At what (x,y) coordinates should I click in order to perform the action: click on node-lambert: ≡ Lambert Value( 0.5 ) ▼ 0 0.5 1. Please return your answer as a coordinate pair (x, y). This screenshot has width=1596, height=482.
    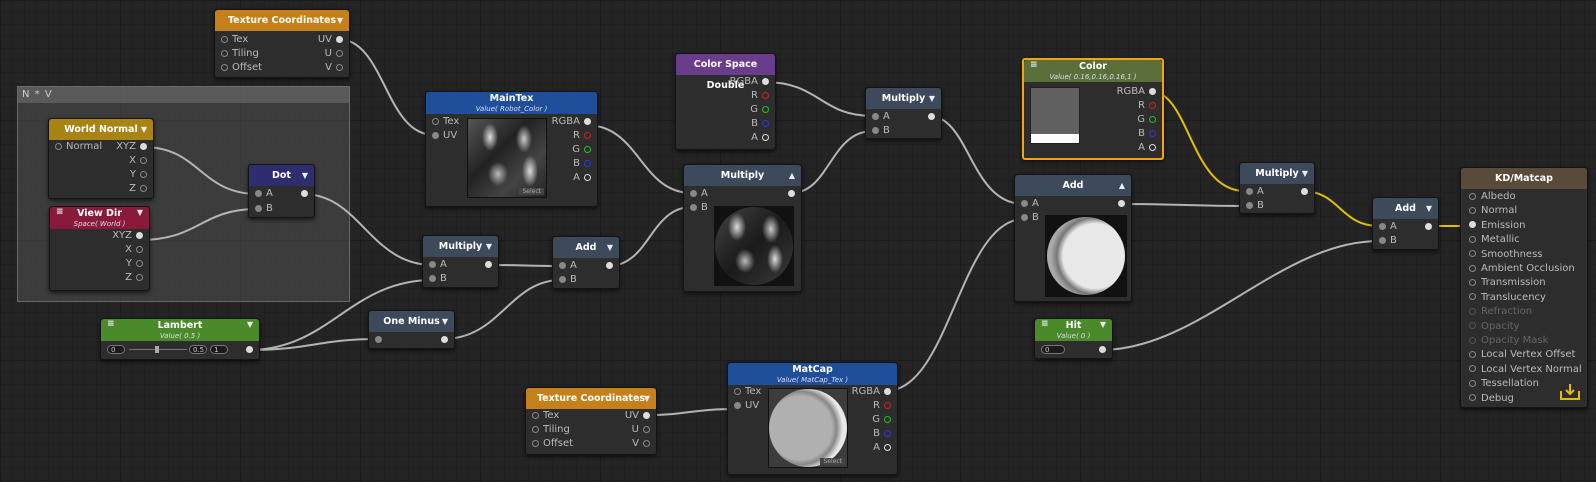
    Looking at the image, I should click on (180, 339).